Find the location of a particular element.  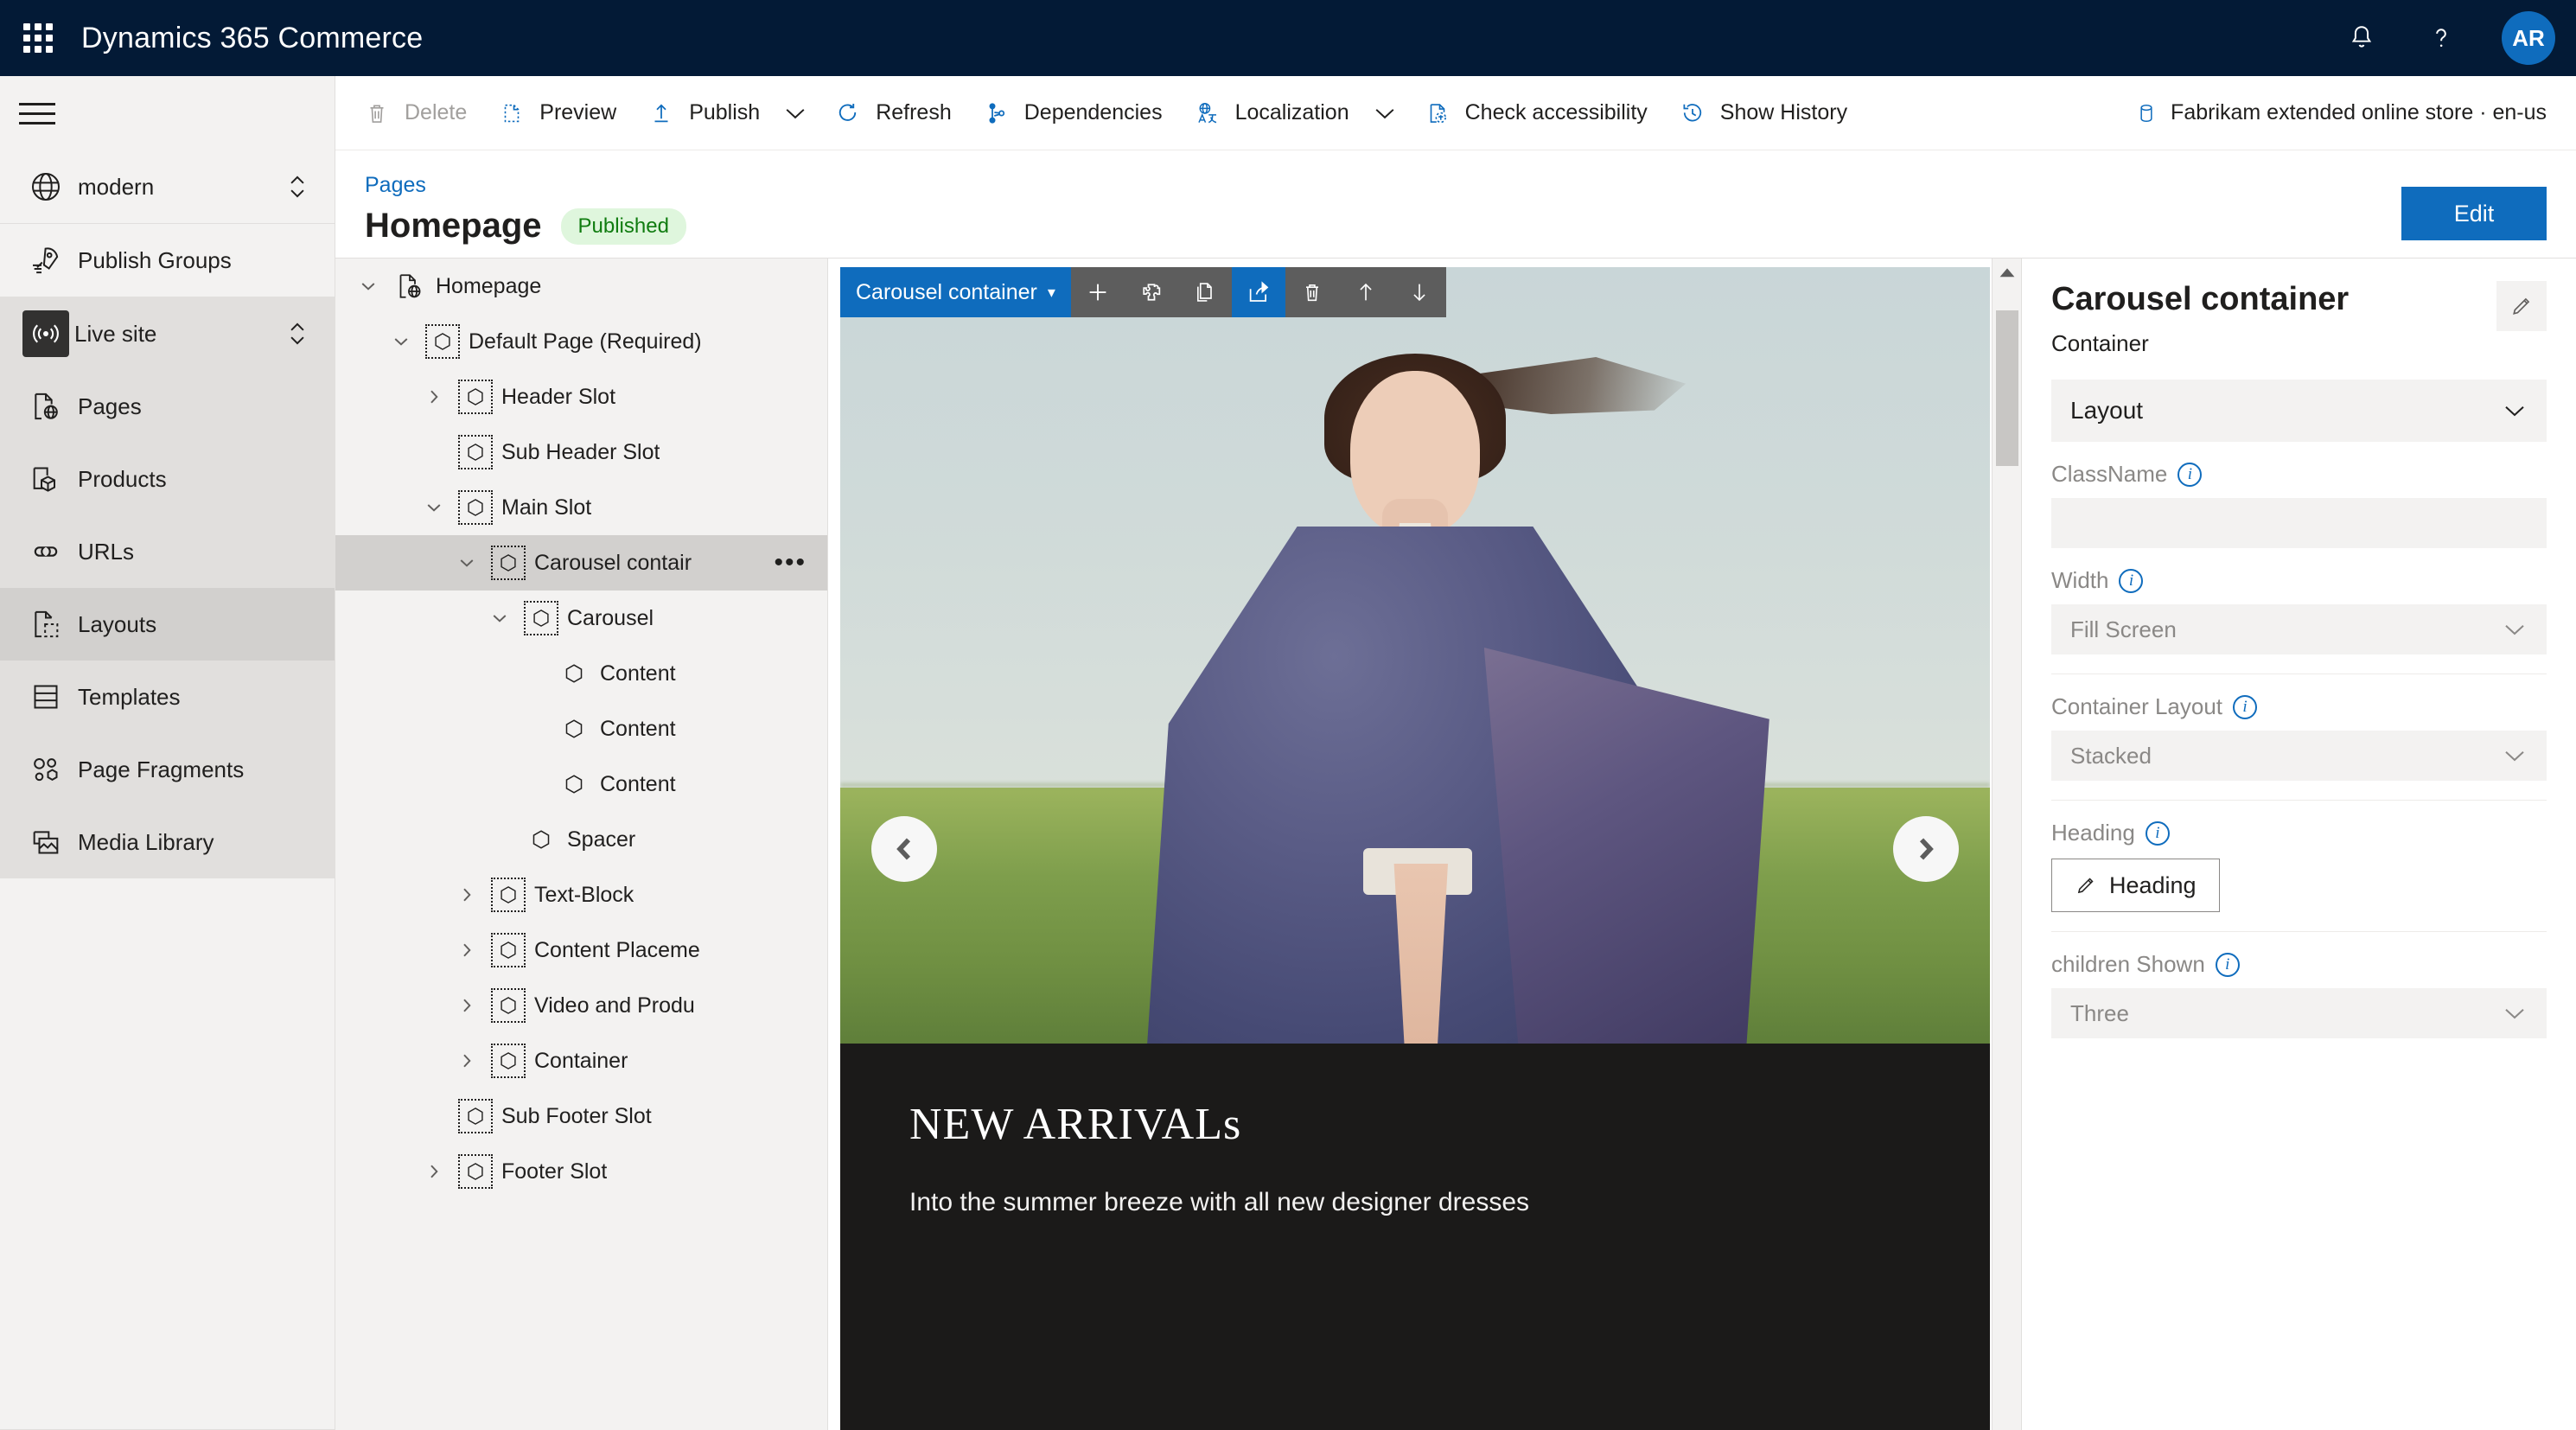

sidebar-item-media-library: Media Library is located at coordinates (167, 842).